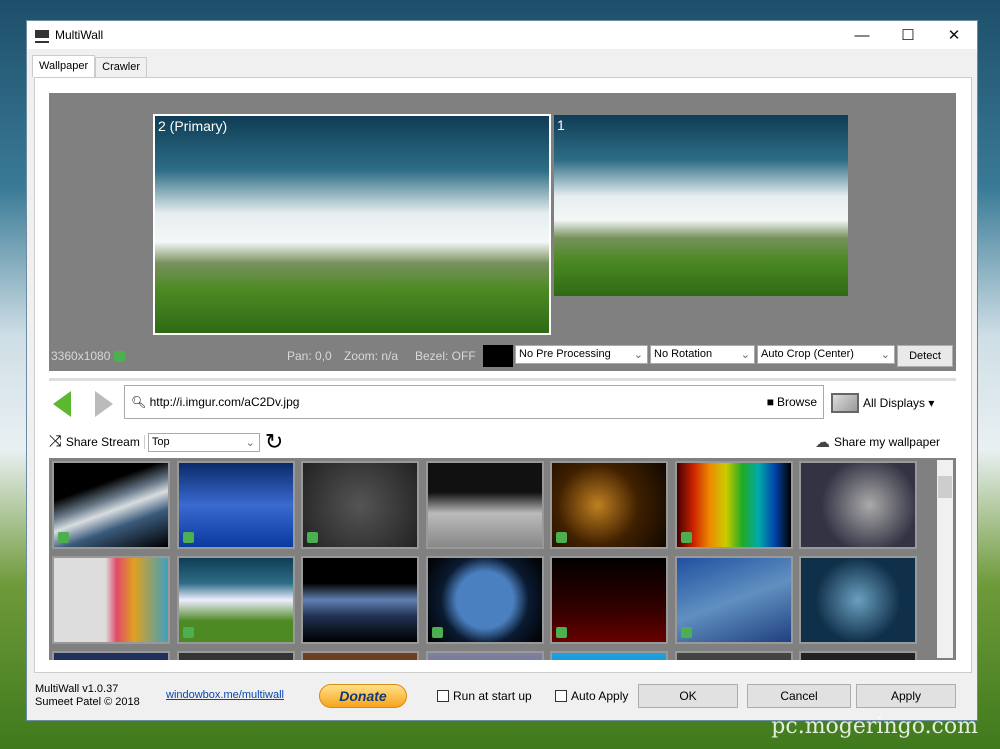  I want to click on version-label: MultiWall v1.0.37, so click(77, 689).